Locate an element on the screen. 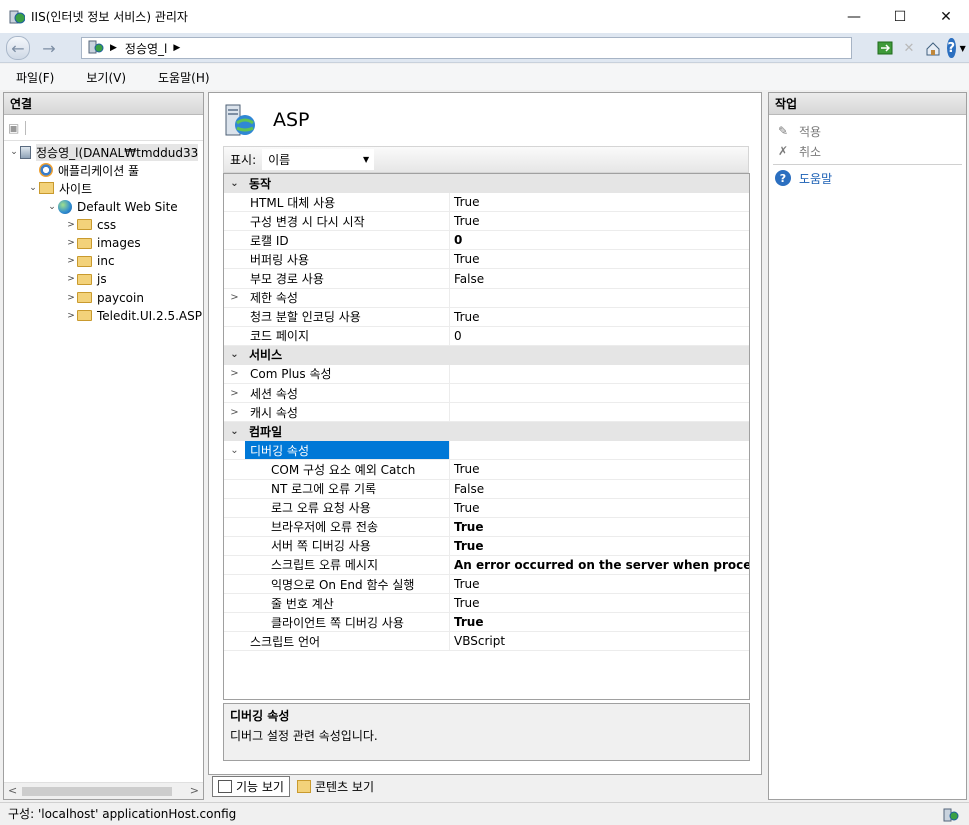 The width and height of the screenshot is (969, 825). tab-features-view: 기능 보기 is located at coordinates (251, 786).